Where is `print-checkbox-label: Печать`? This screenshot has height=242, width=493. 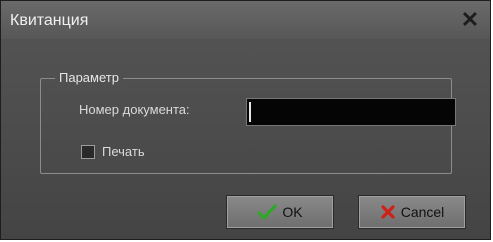 print-checkbox-label: Печать is located at coordinates (123, 151).